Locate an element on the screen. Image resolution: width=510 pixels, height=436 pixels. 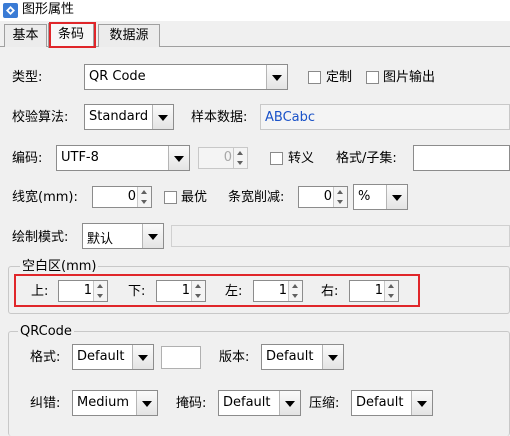
check-algorithm-label: 校验算法: is located at coordinates (40, 117).